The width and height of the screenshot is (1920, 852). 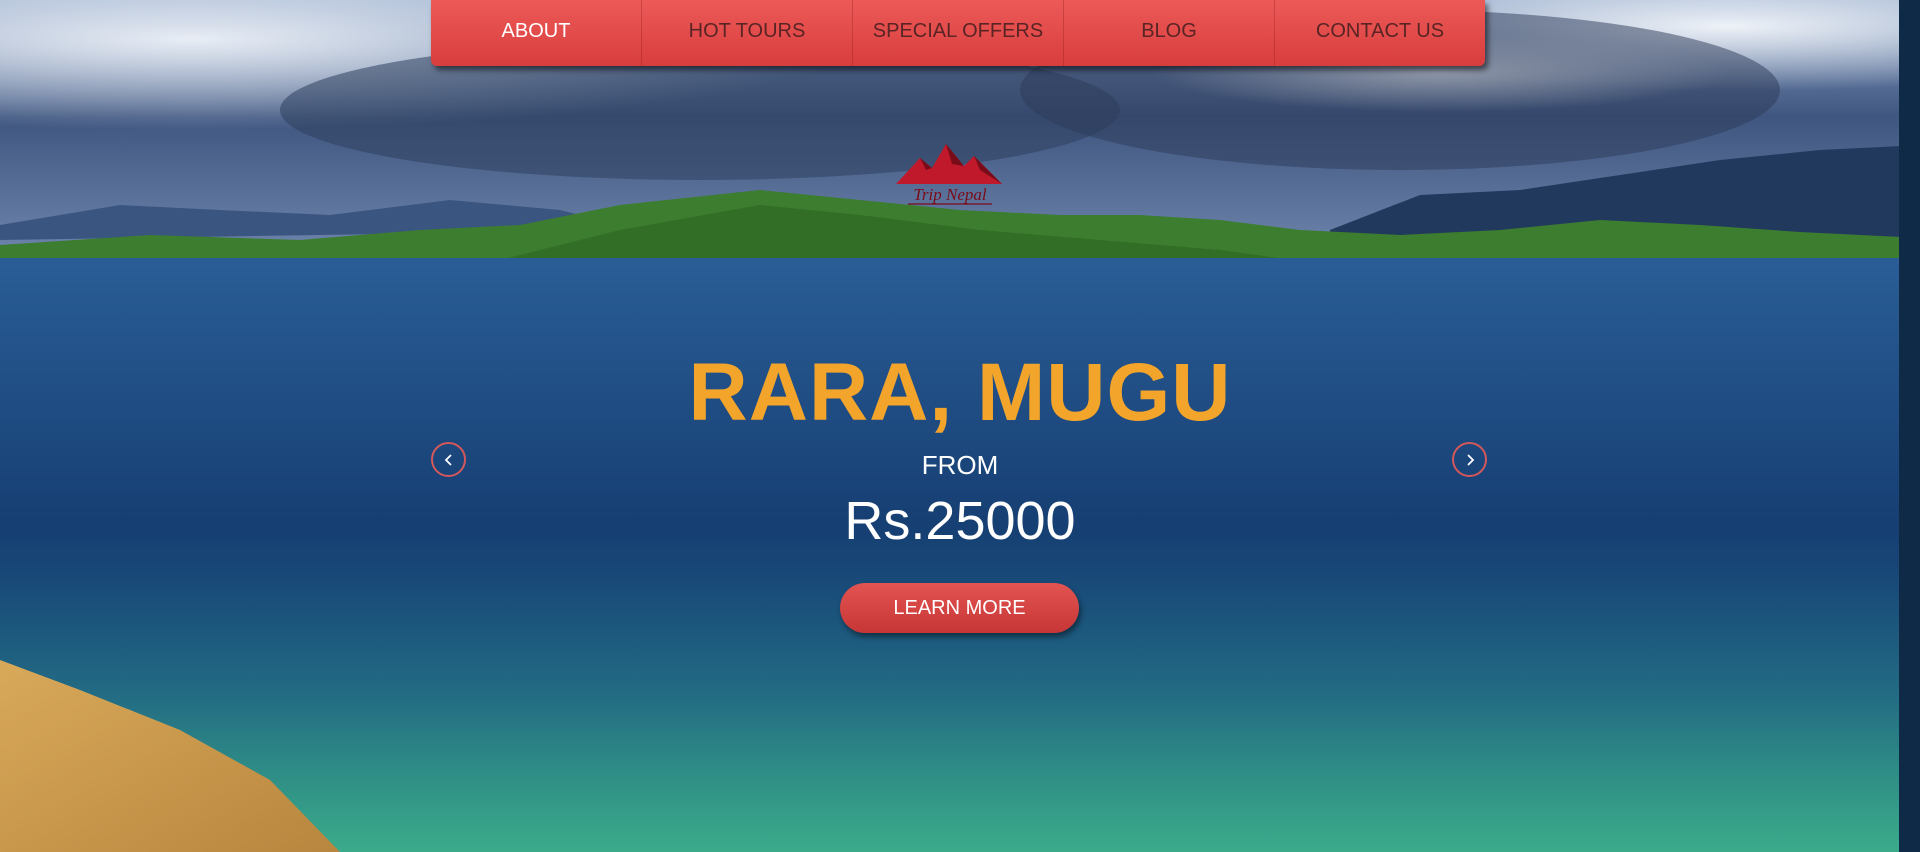 What do you see at coordinates (1380, 33) in the screenshot?
I see `nav-item-contact-us: CONTACT US` at bounding box center [1380, 33].